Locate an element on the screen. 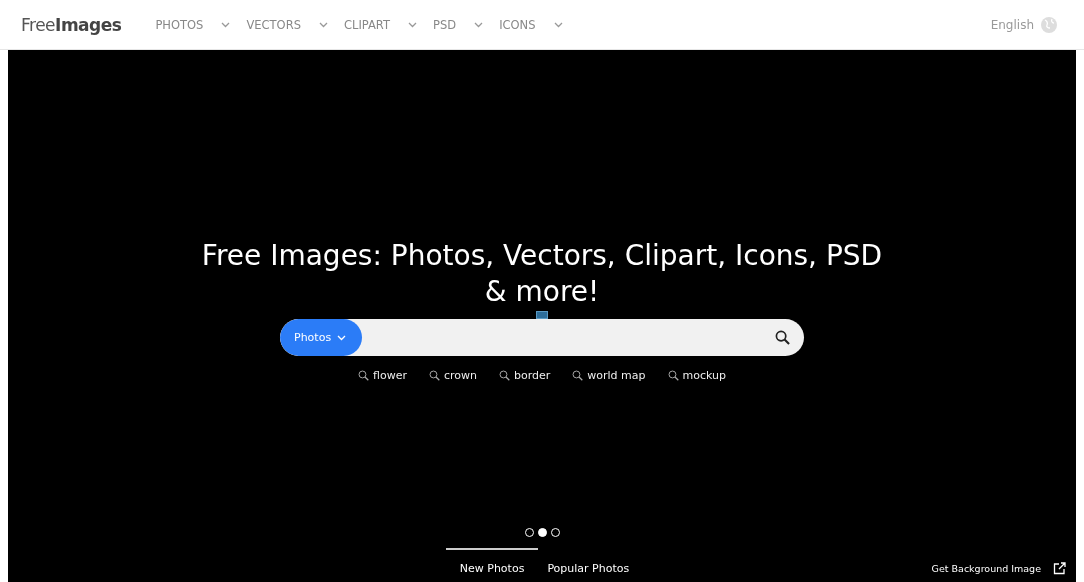 This screenshot has width=1084, height=582. suggestion-link: world map is located at coordinates (609, 375).